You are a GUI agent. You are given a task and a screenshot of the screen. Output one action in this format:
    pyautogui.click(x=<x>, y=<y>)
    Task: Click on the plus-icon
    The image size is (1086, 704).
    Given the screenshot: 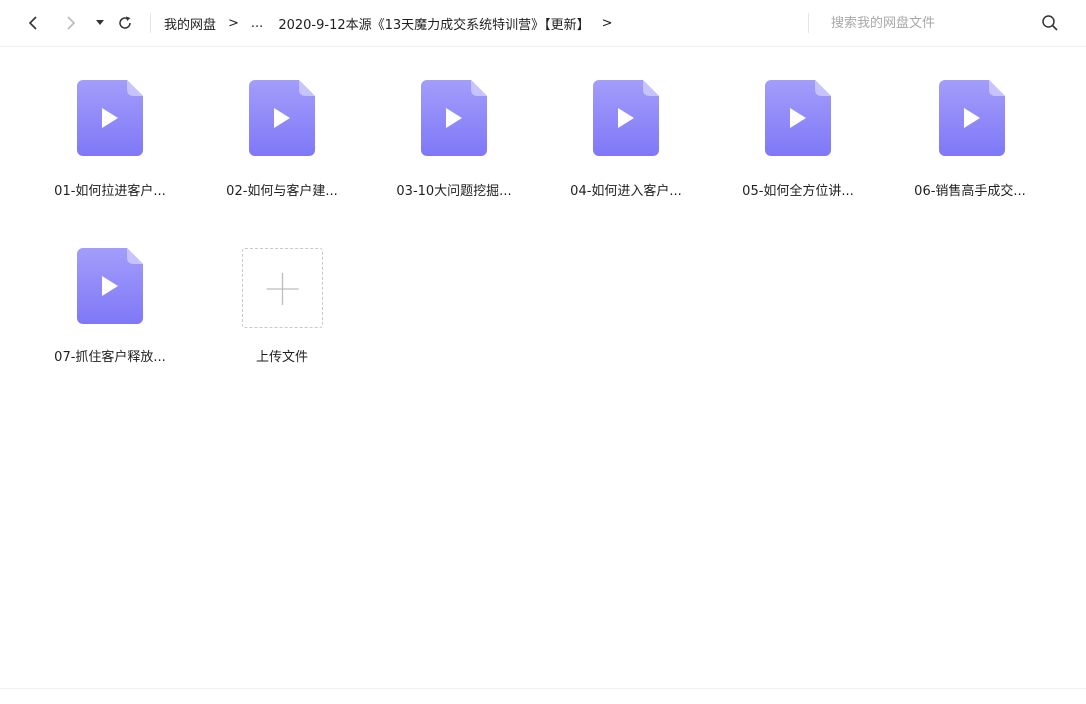 What is the action you would take?
    pyautogui.click(x=282, y=289)
    